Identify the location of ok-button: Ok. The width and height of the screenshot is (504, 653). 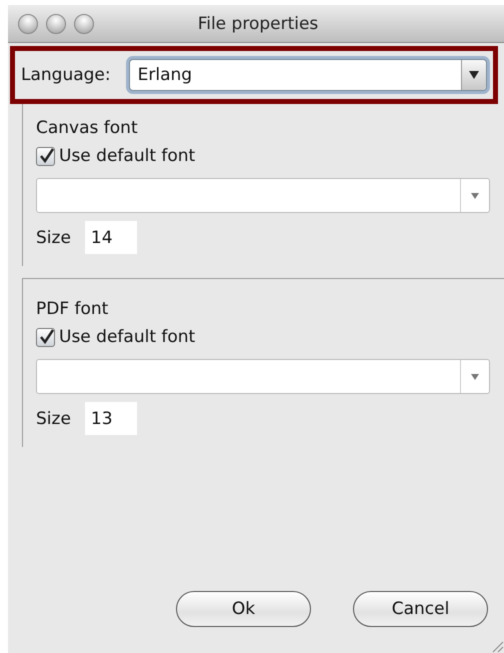
(243, 609).